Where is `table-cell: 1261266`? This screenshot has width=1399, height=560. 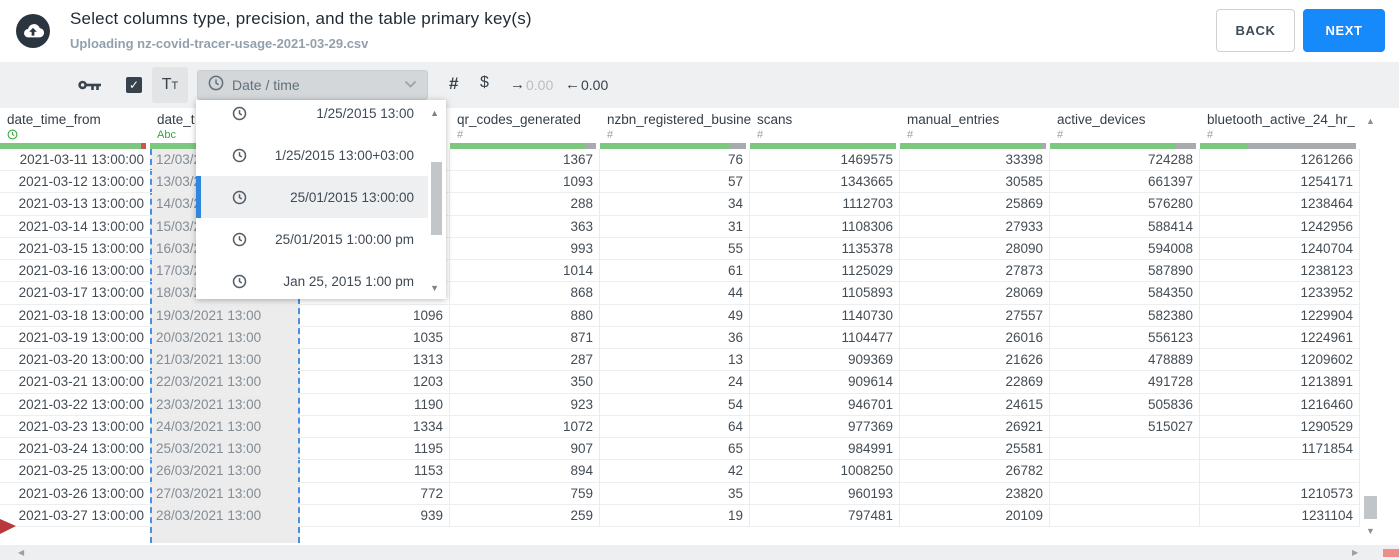 table-cell: 1261266 is located at coordinates (1280, 160).